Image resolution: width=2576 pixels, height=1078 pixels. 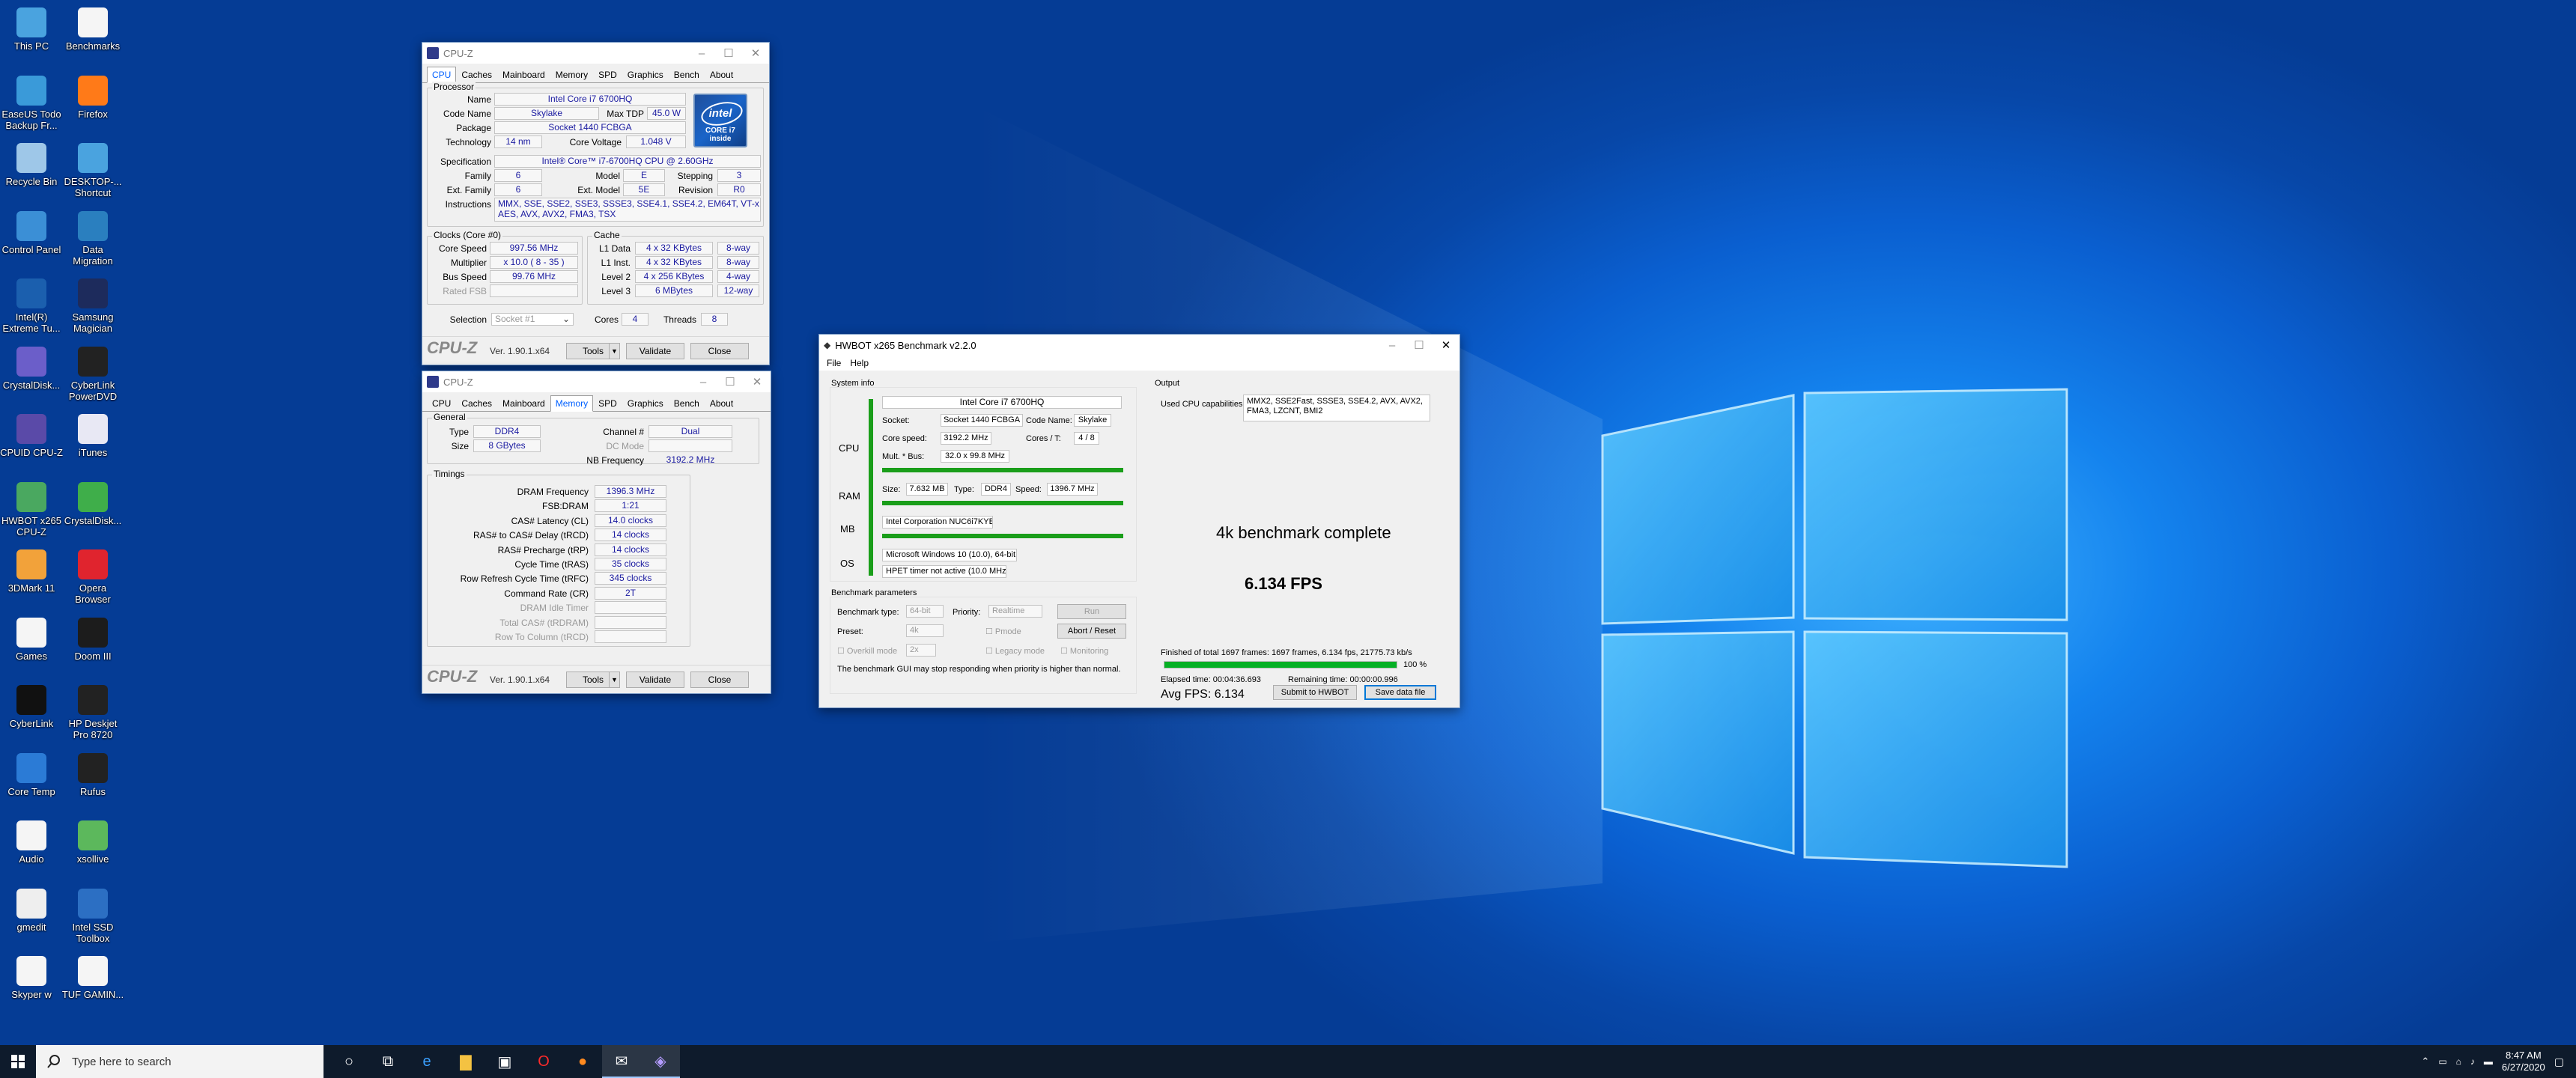 I want to click on desktop-icon: Doom III, so click(x=92, y=647).